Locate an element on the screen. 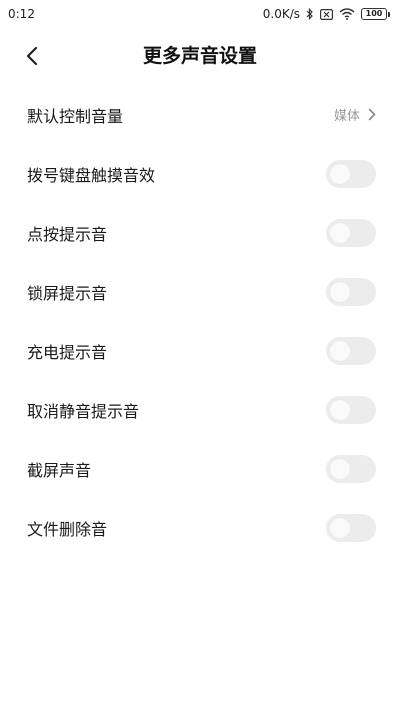 The width and height of the screenshot is (400, 712). tap-sound-toggle is located at coordinates (351, 232).